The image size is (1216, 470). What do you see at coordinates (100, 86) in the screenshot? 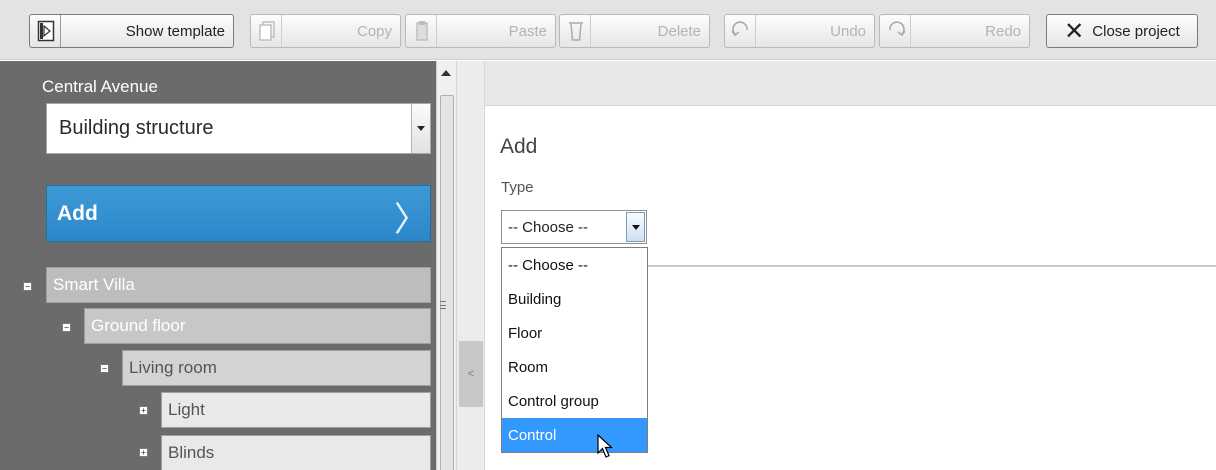
I see `project-name: Central Avenue` at bounding box center [100, 86].